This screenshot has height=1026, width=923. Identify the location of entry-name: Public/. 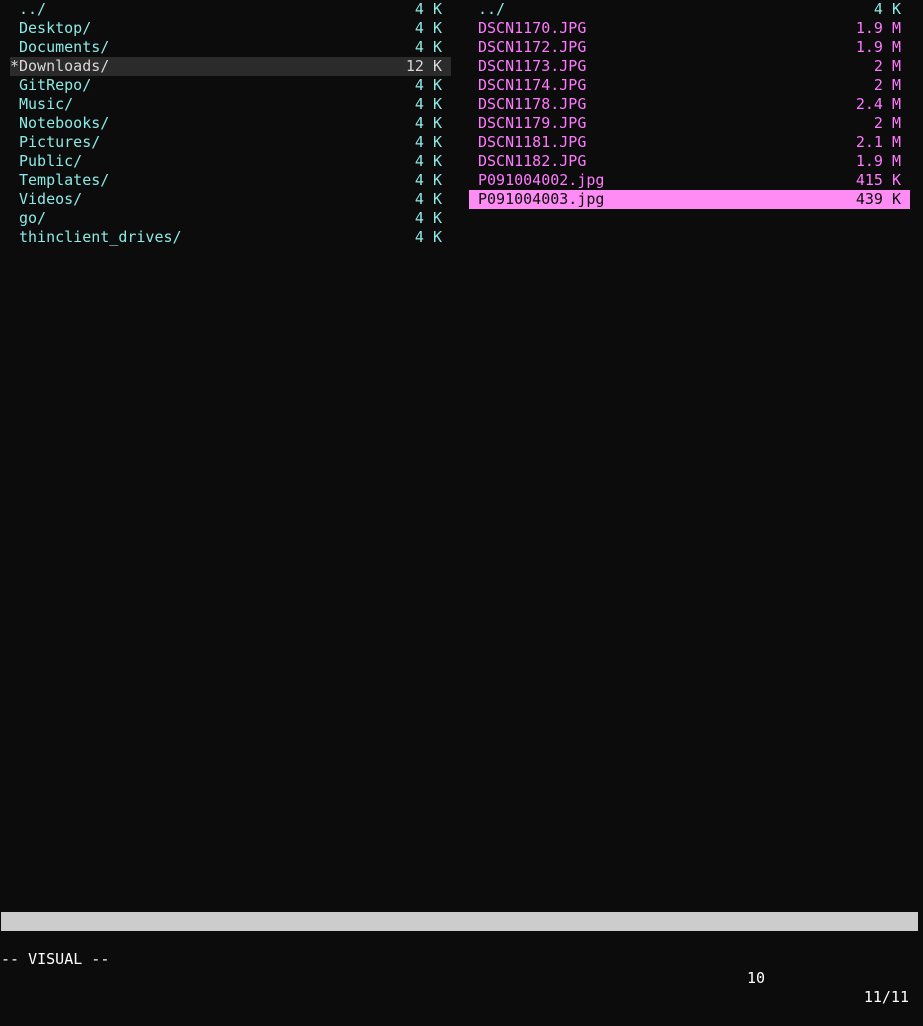
(51, 161).